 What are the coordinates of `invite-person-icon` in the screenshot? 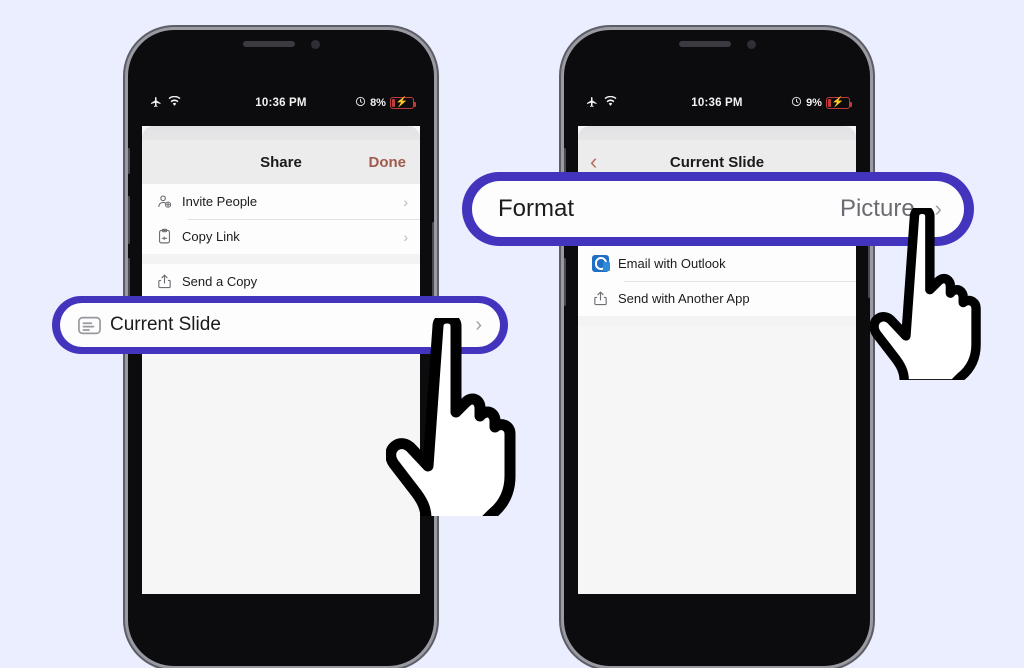 It's located at (169, 201).